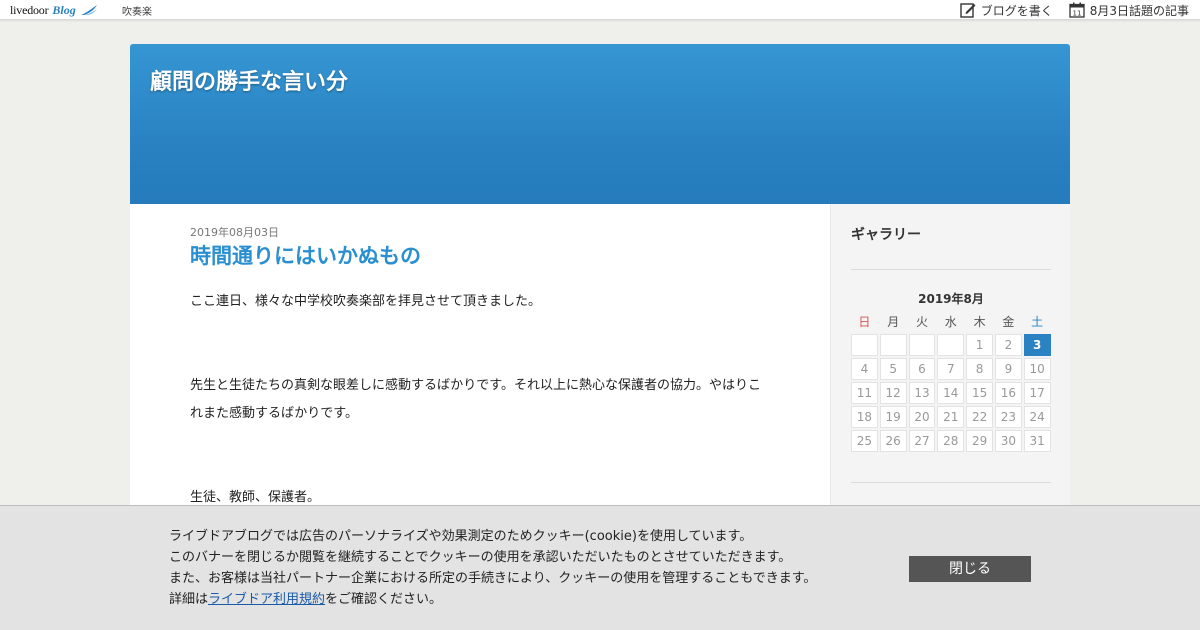  What do you see at coordinates (1008, 393) in the screenshot?
I see `calendar-day: 16` at bounding box center [1008, 393].